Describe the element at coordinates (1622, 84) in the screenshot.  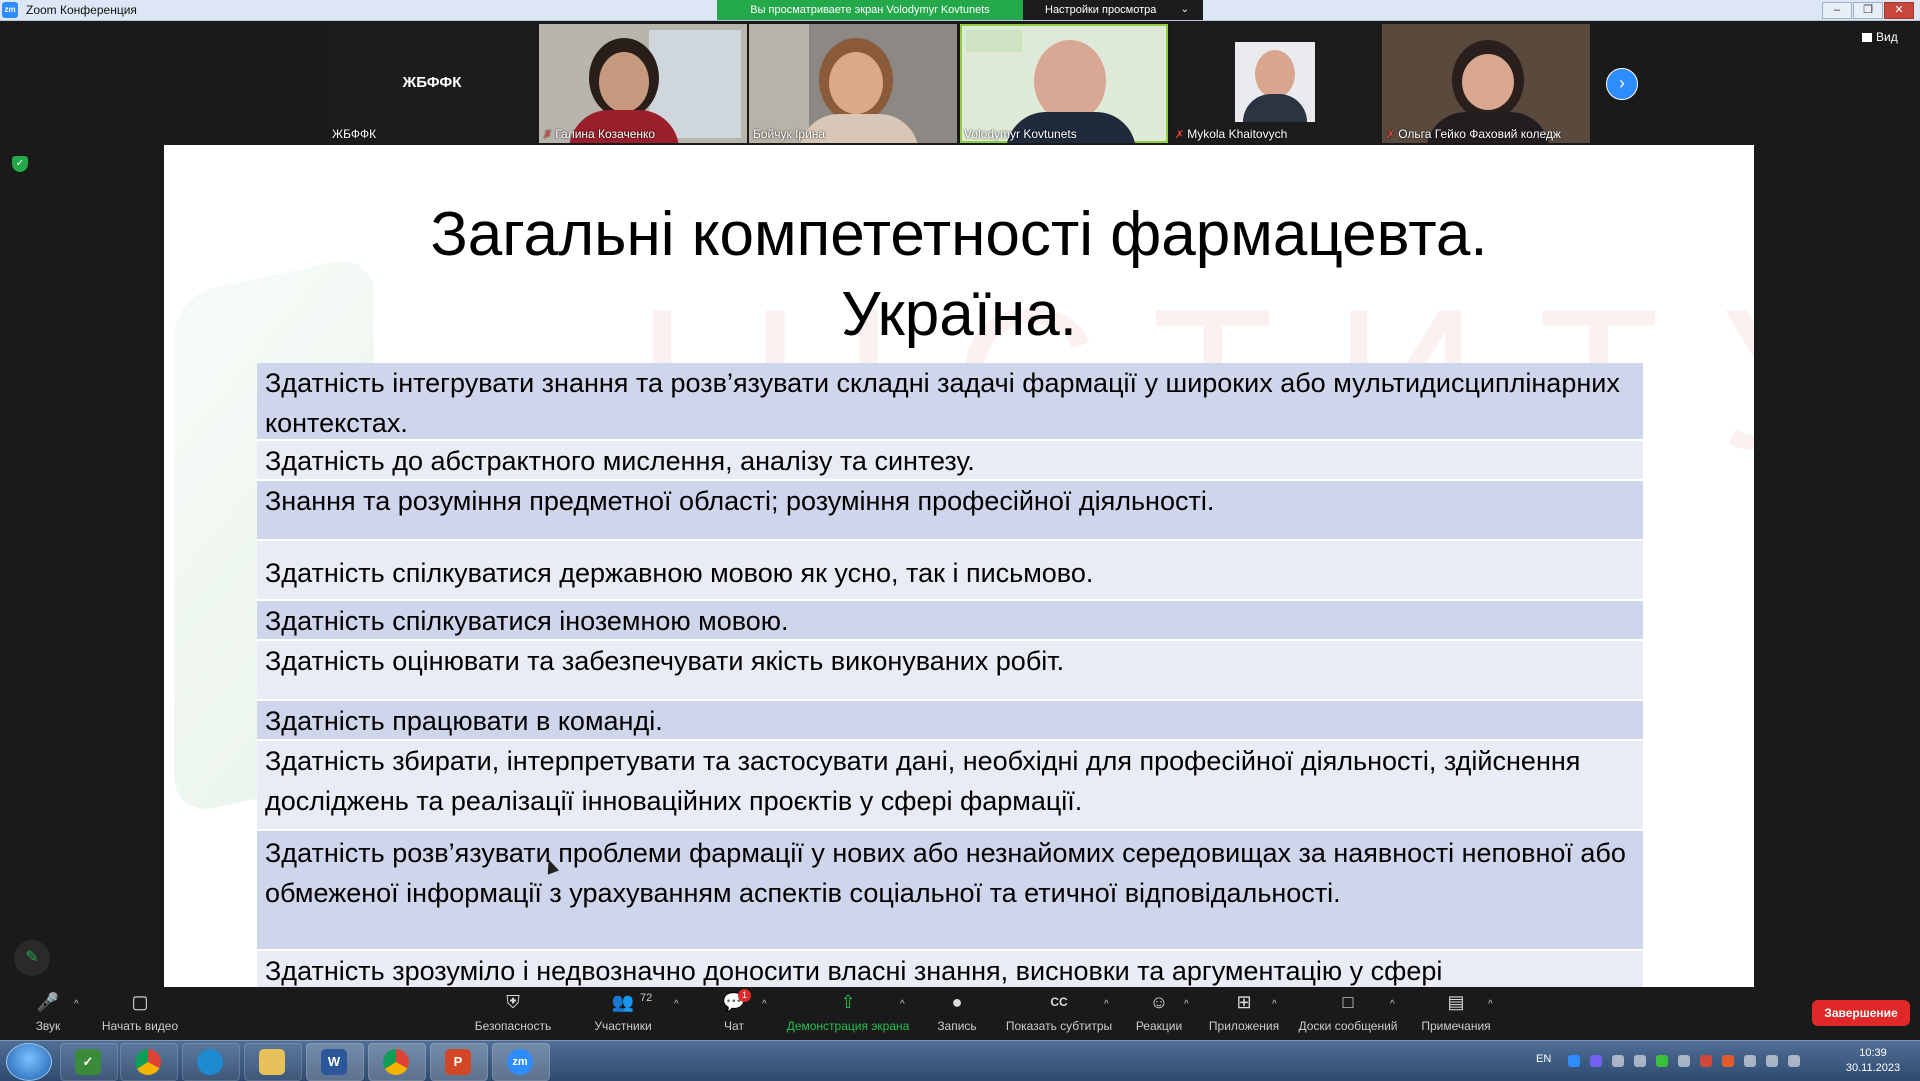
I see `next-page-arrow-icon: ›` at that location.